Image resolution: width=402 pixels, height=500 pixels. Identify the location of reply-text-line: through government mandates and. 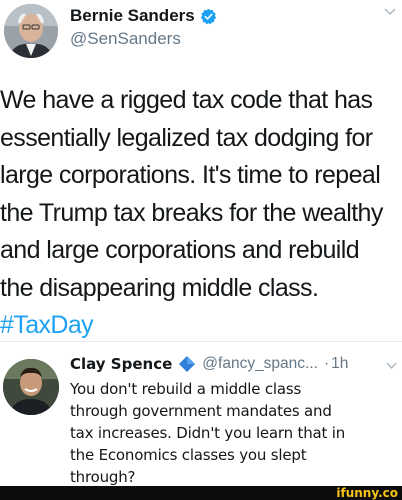
(201, 411).